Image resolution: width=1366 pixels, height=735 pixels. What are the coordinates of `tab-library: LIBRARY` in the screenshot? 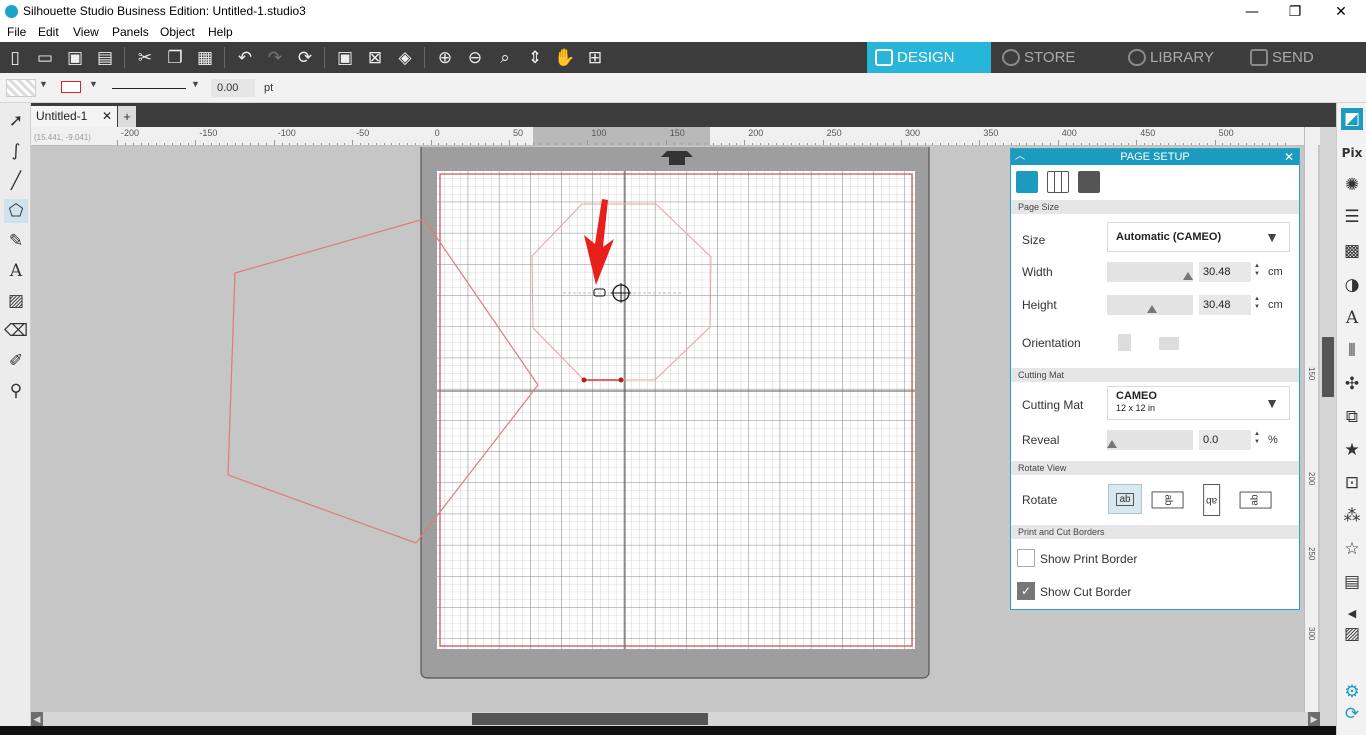 It's located at (1182, 57).